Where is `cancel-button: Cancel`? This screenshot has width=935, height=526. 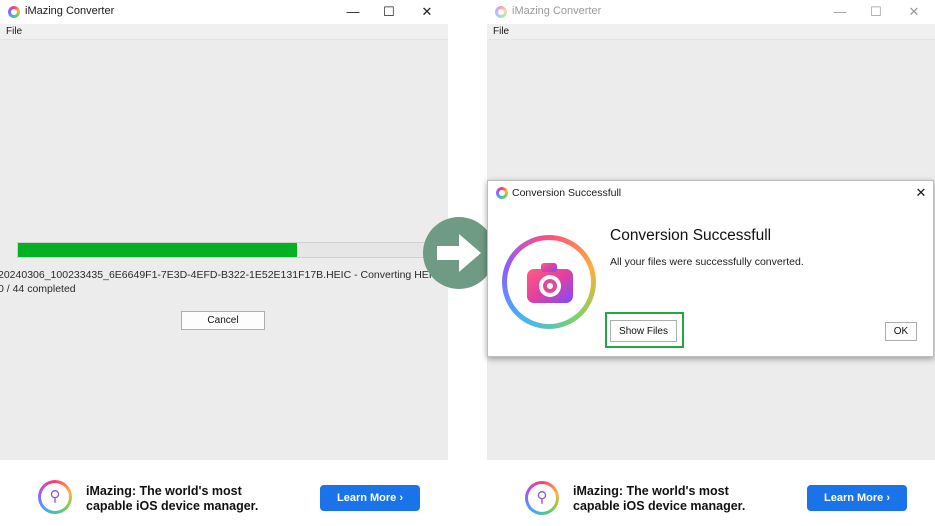 cancel-button: Cancel is located at coordinates (223, 320).